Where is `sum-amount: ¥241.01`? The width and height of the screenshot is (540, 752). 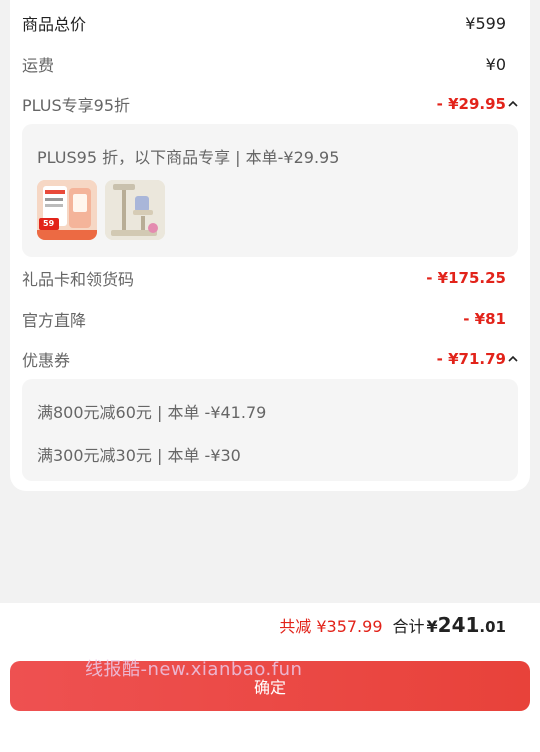
sum-amount: ¥241.01 is located at coordinates (466, 625).